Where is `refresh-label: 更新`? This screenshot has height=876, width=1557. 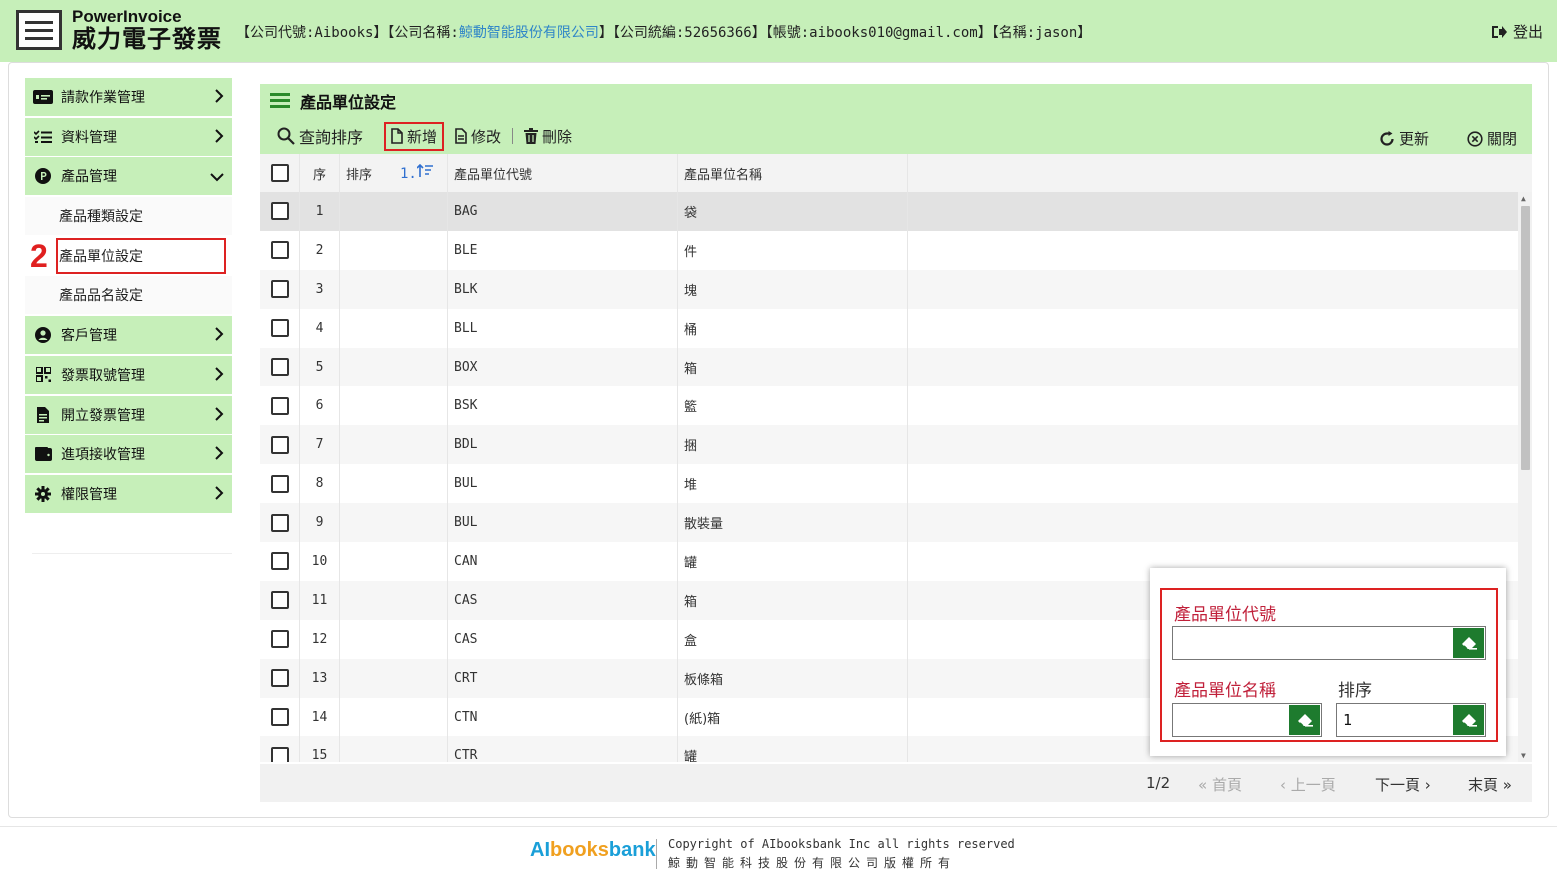
refresh-label: 更新 is located at coordinates (1413, 139).